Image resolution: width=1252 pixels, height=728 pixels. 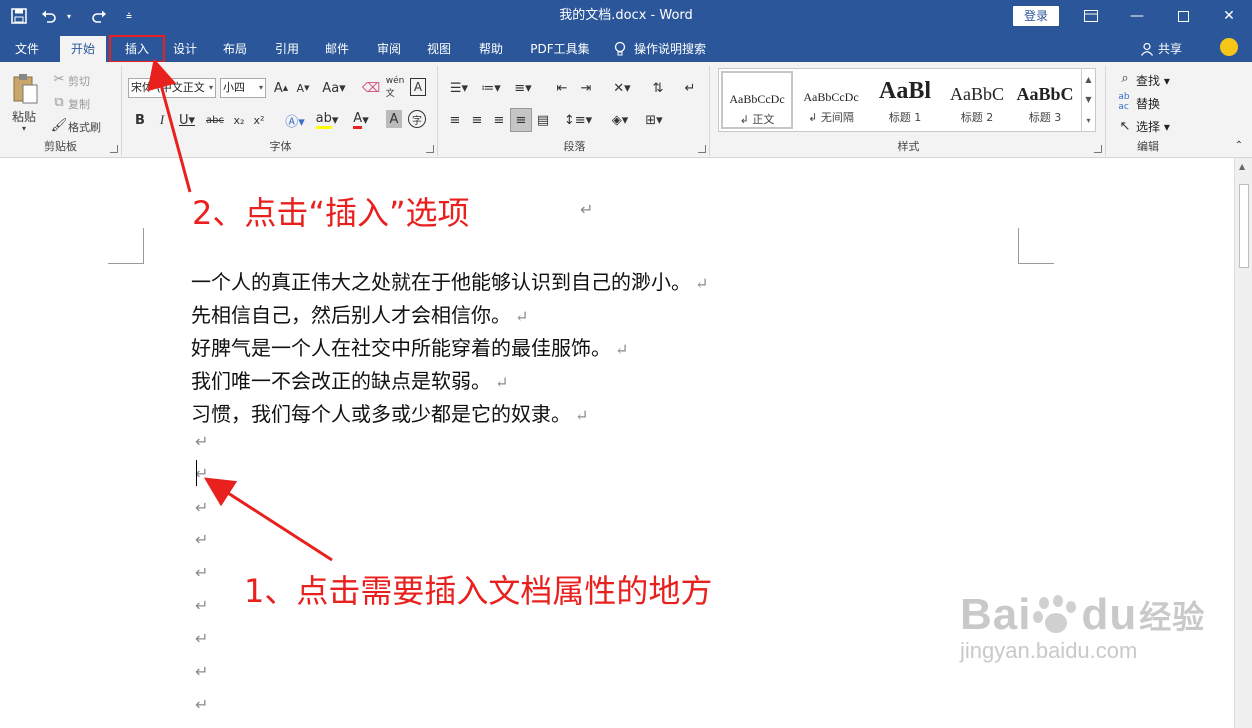 I want to click on multilevel-list-icon: ≡▾, so click(x=523, y=88).